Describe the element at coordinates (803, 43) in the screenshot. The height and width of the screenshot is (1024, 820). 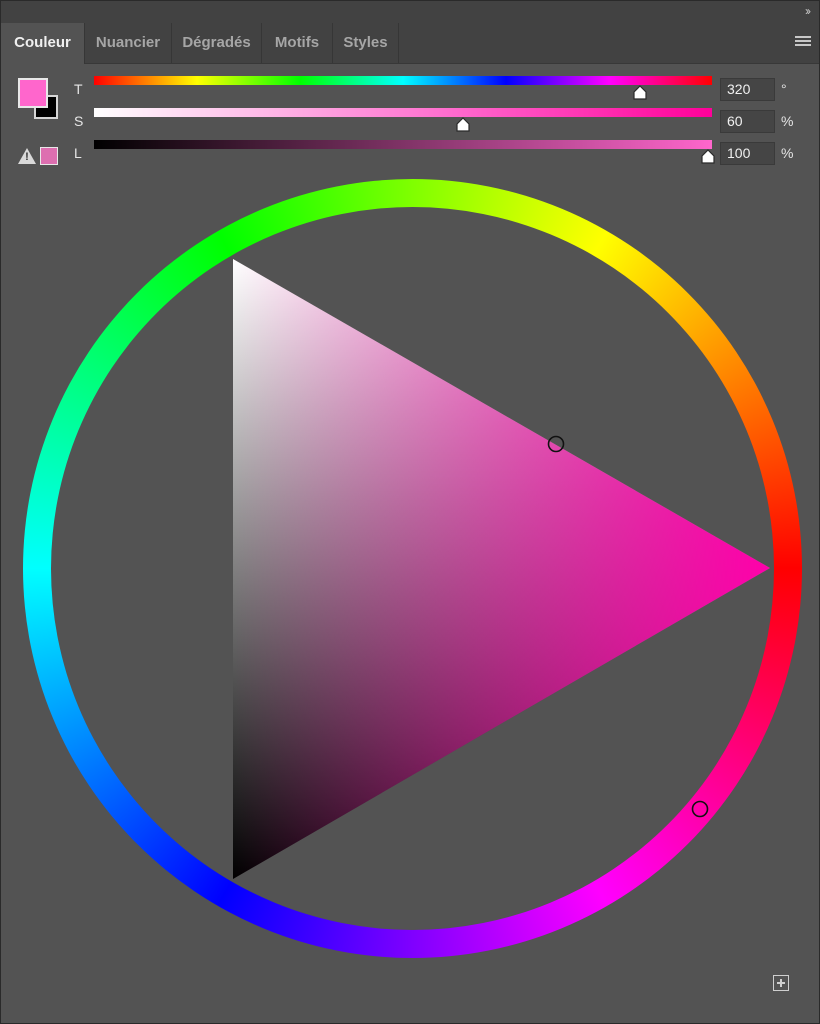
I see `hamburger-menu-icon` at that location.